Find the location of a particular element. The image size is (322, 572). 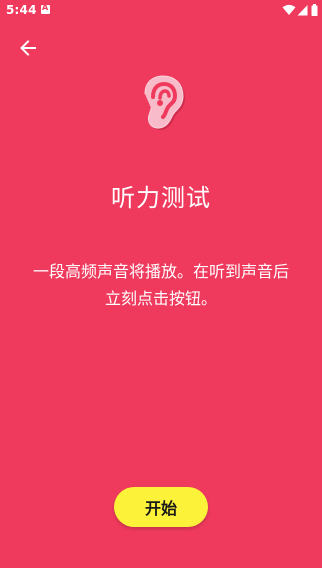

navigation-bar is located at coordinates (161, 570).